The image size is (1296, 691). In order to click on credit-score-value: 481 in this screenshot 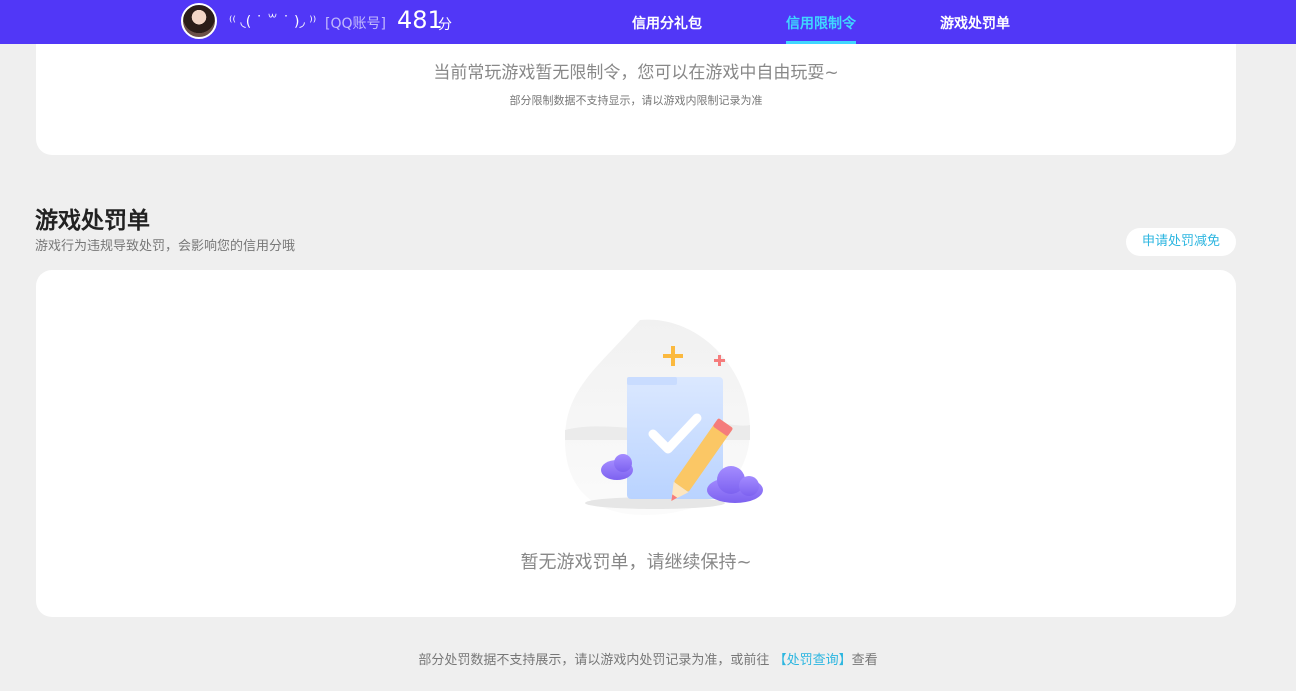, I will do `click(420, 20)`.